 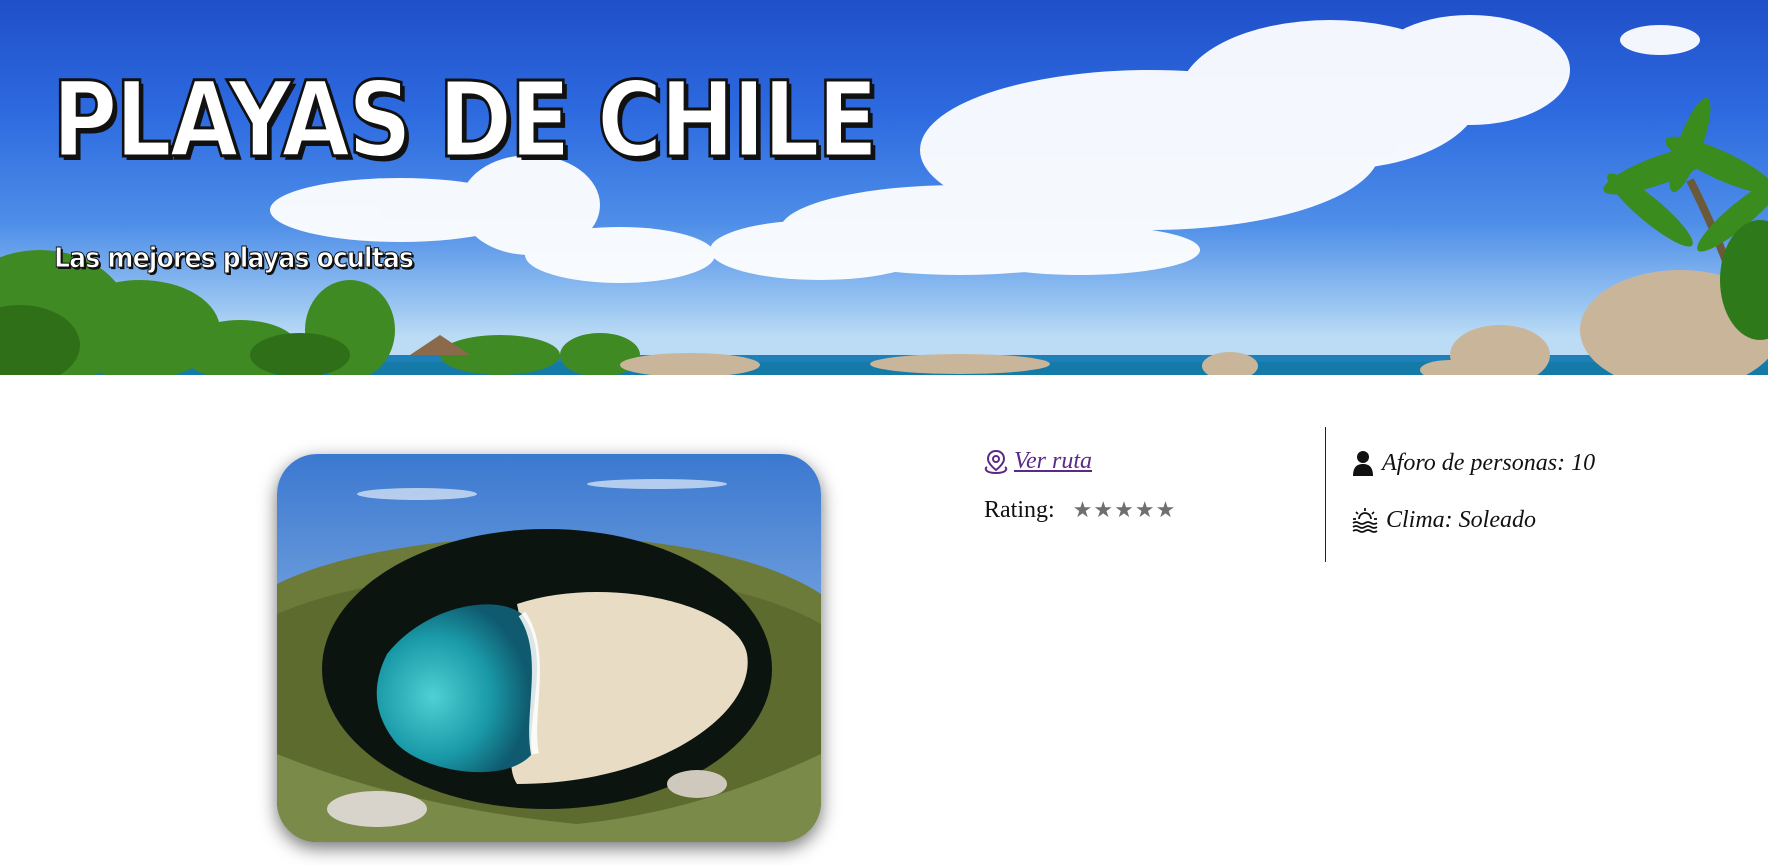 I want to click on route-link: Ver ruta, so click(x=1080, y=461).